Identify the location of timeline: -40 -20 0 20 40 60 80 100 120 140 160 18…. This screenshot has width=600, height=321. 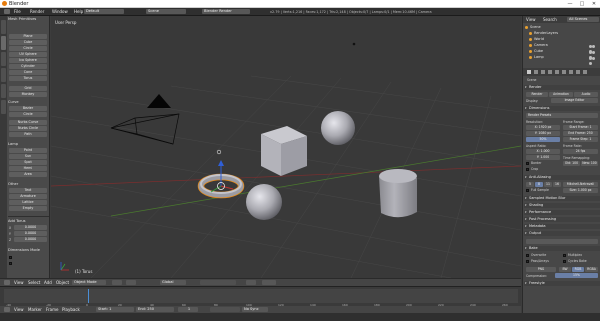
(260, 300).